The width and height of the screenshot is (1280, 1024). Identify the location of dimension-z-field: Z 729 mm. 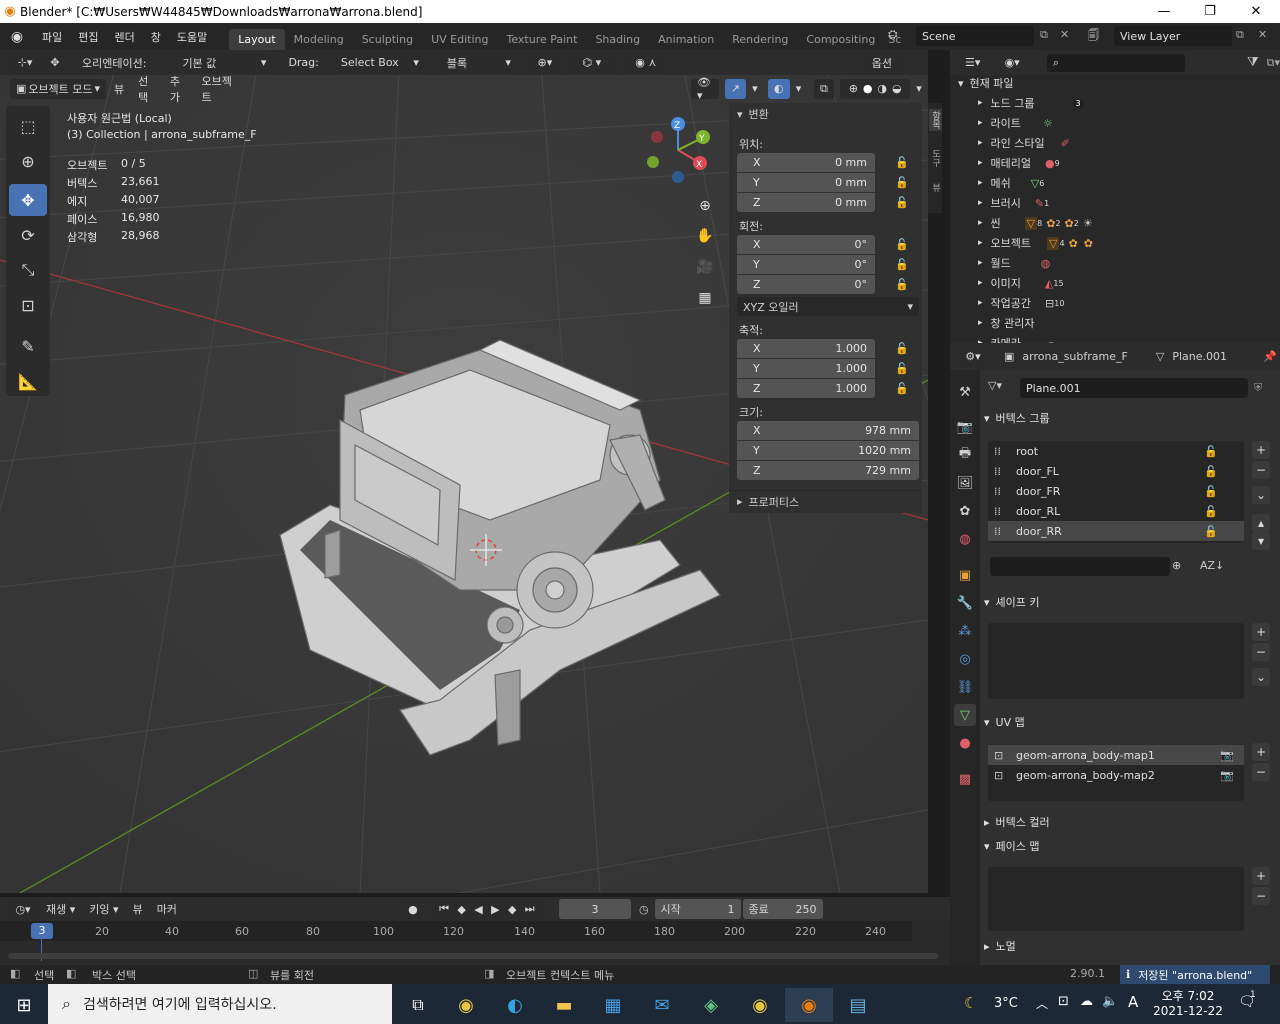
(828, 470).